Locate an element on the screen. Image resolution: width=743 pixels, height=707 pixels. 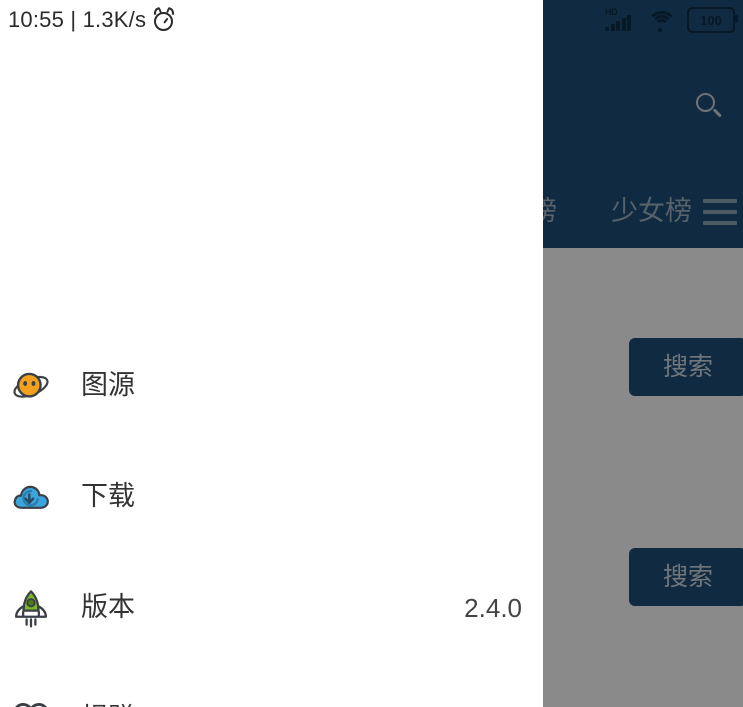
search-button-1-label: 搜索 is located at coordinates (687, 366).